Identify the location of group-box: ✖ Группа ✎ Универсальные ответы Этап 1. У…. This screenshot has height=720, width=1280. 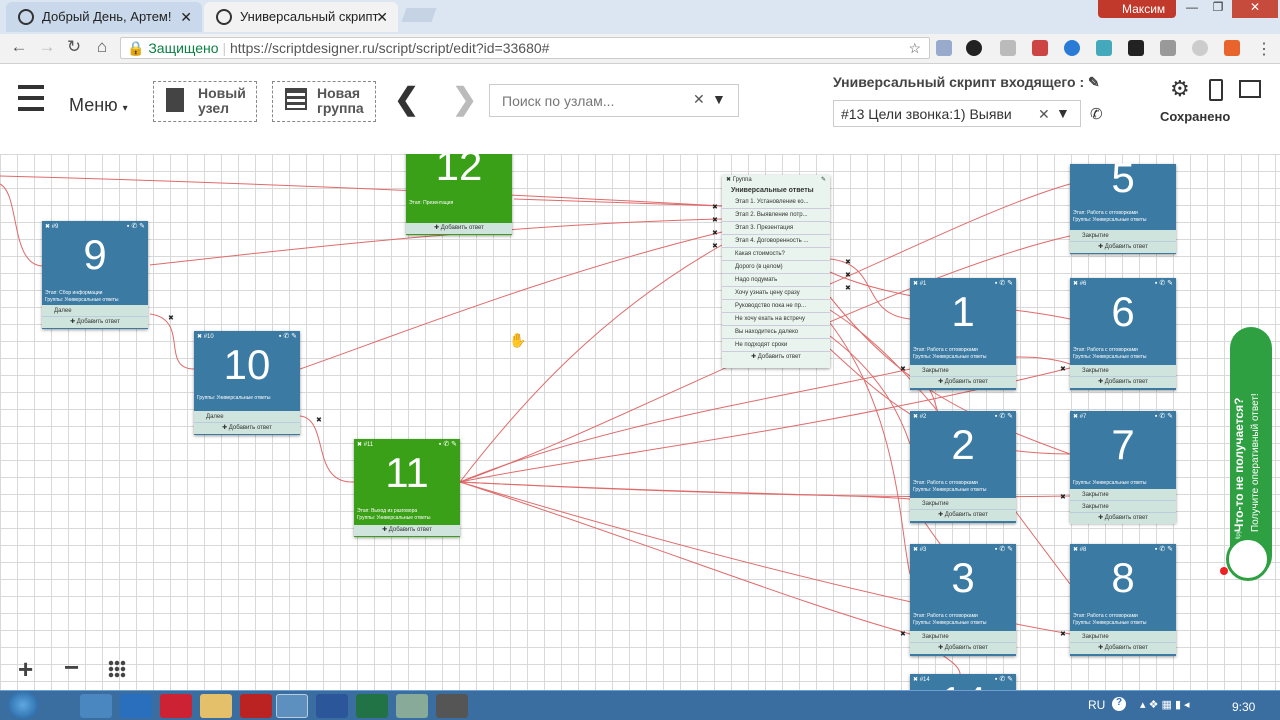
(776, 271).